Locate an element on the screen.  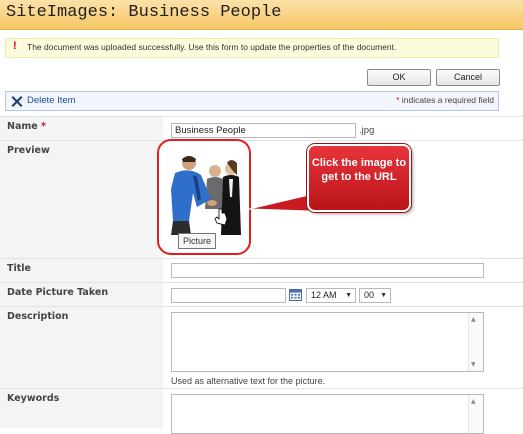
instruction-callout: Click the image to get to the URL is located at coordinates (359, 178).